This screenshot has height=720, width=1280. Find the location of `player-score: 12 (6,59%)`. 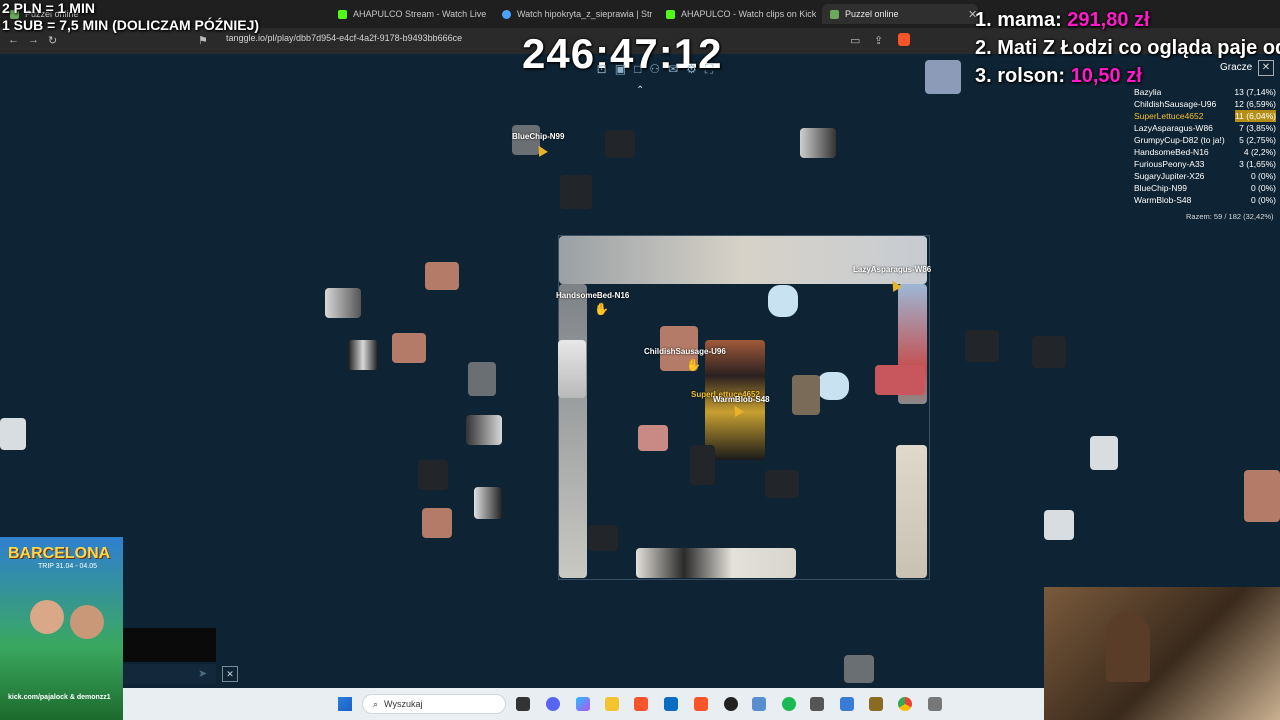

player-score: 12 (6,59%) is located at coordinates (1255, 104).